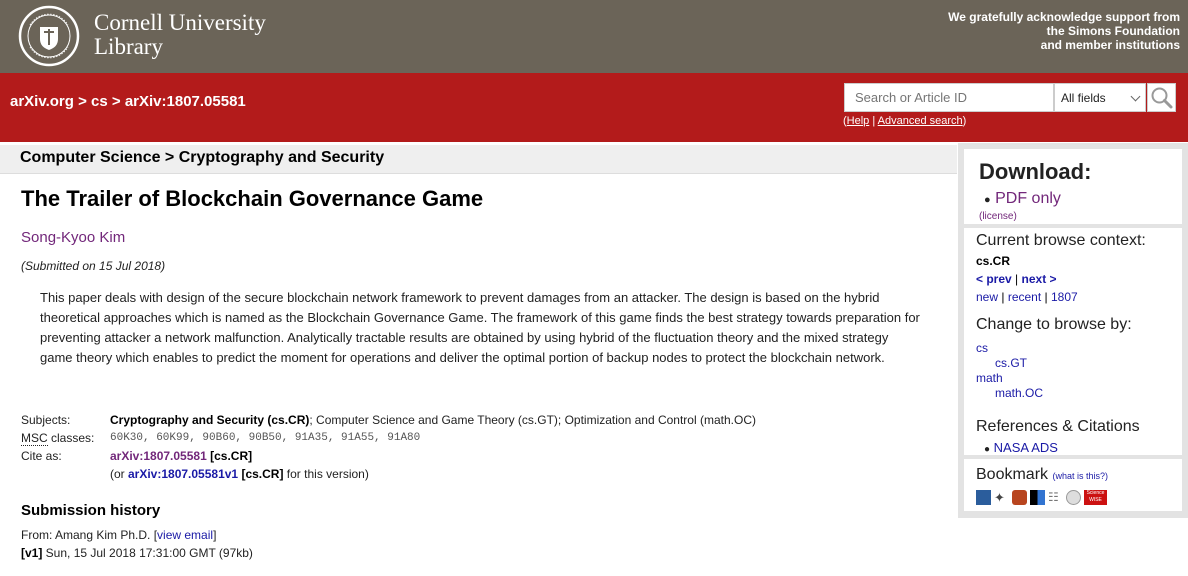  What do you see at coordinates (1061, 240) in the screenshot?
I see `browse-context-heading: Current browse context:` at bounding box center [1061, 240].